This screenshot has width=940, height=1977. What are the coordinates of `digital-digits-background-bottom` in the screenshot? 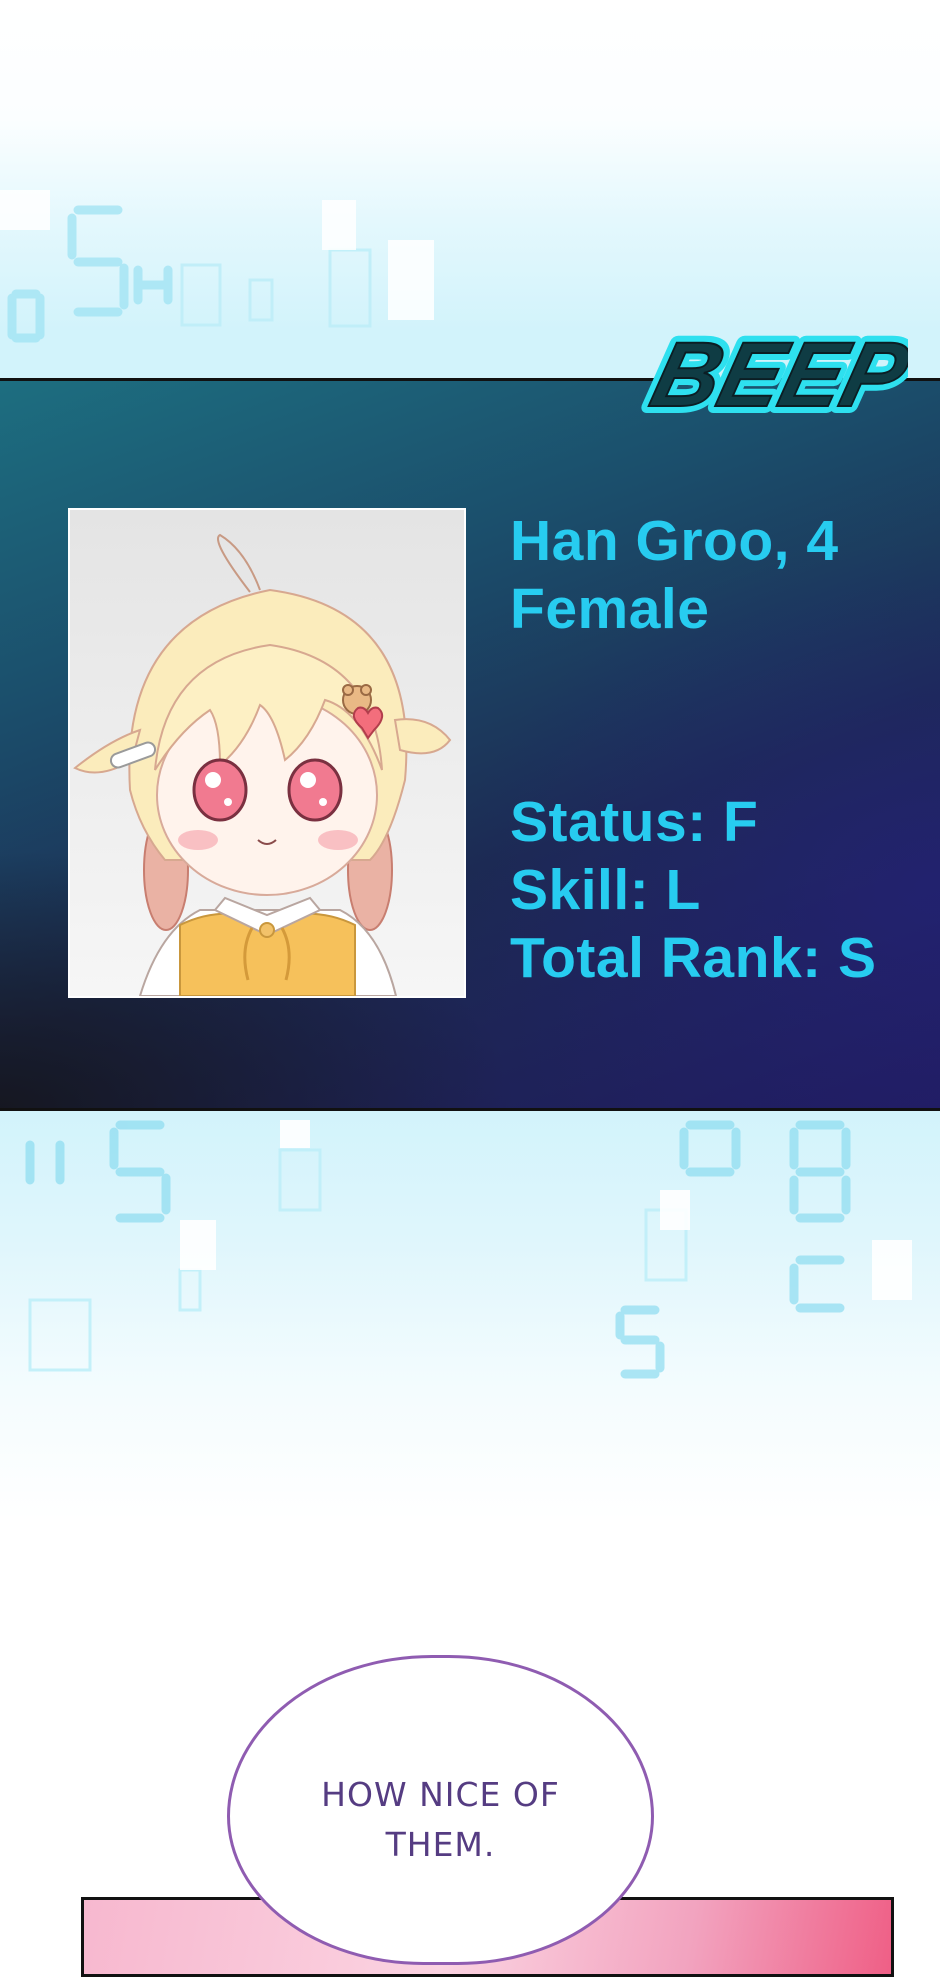 It's located at (468, 1249).